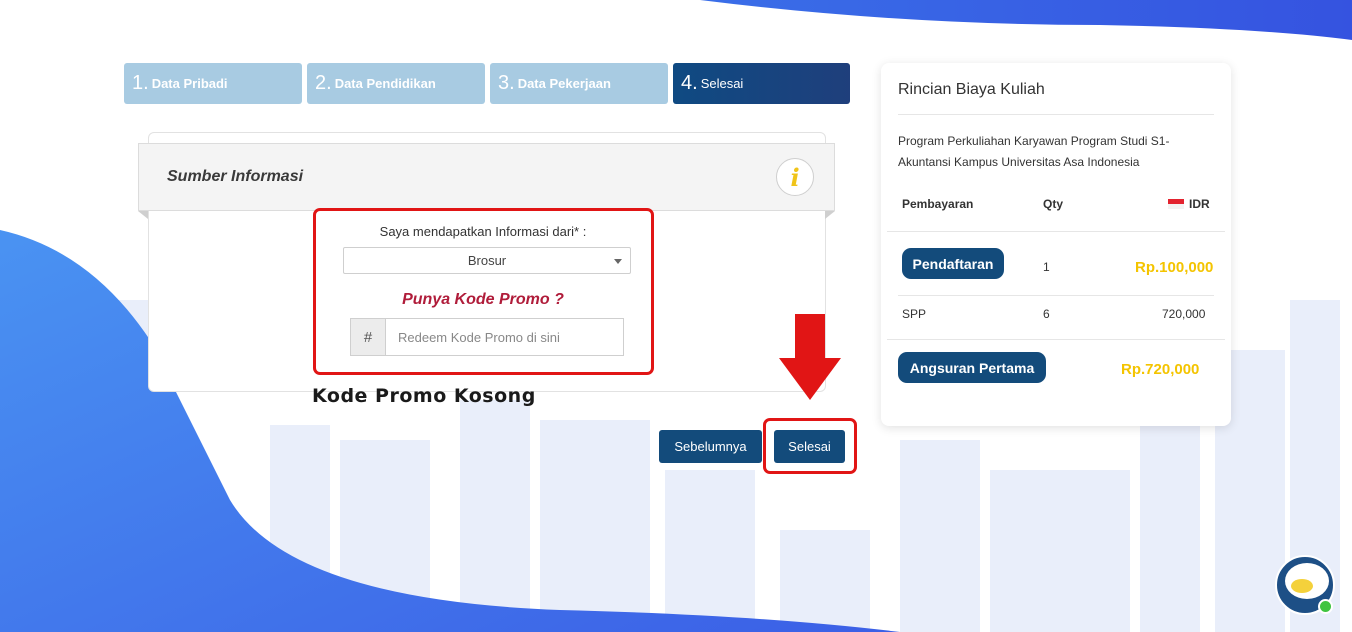  What do you see at coordinates (830, 215) in the screenshot?
I see `ribbon-fold-right` at bounding box center [830, 215].